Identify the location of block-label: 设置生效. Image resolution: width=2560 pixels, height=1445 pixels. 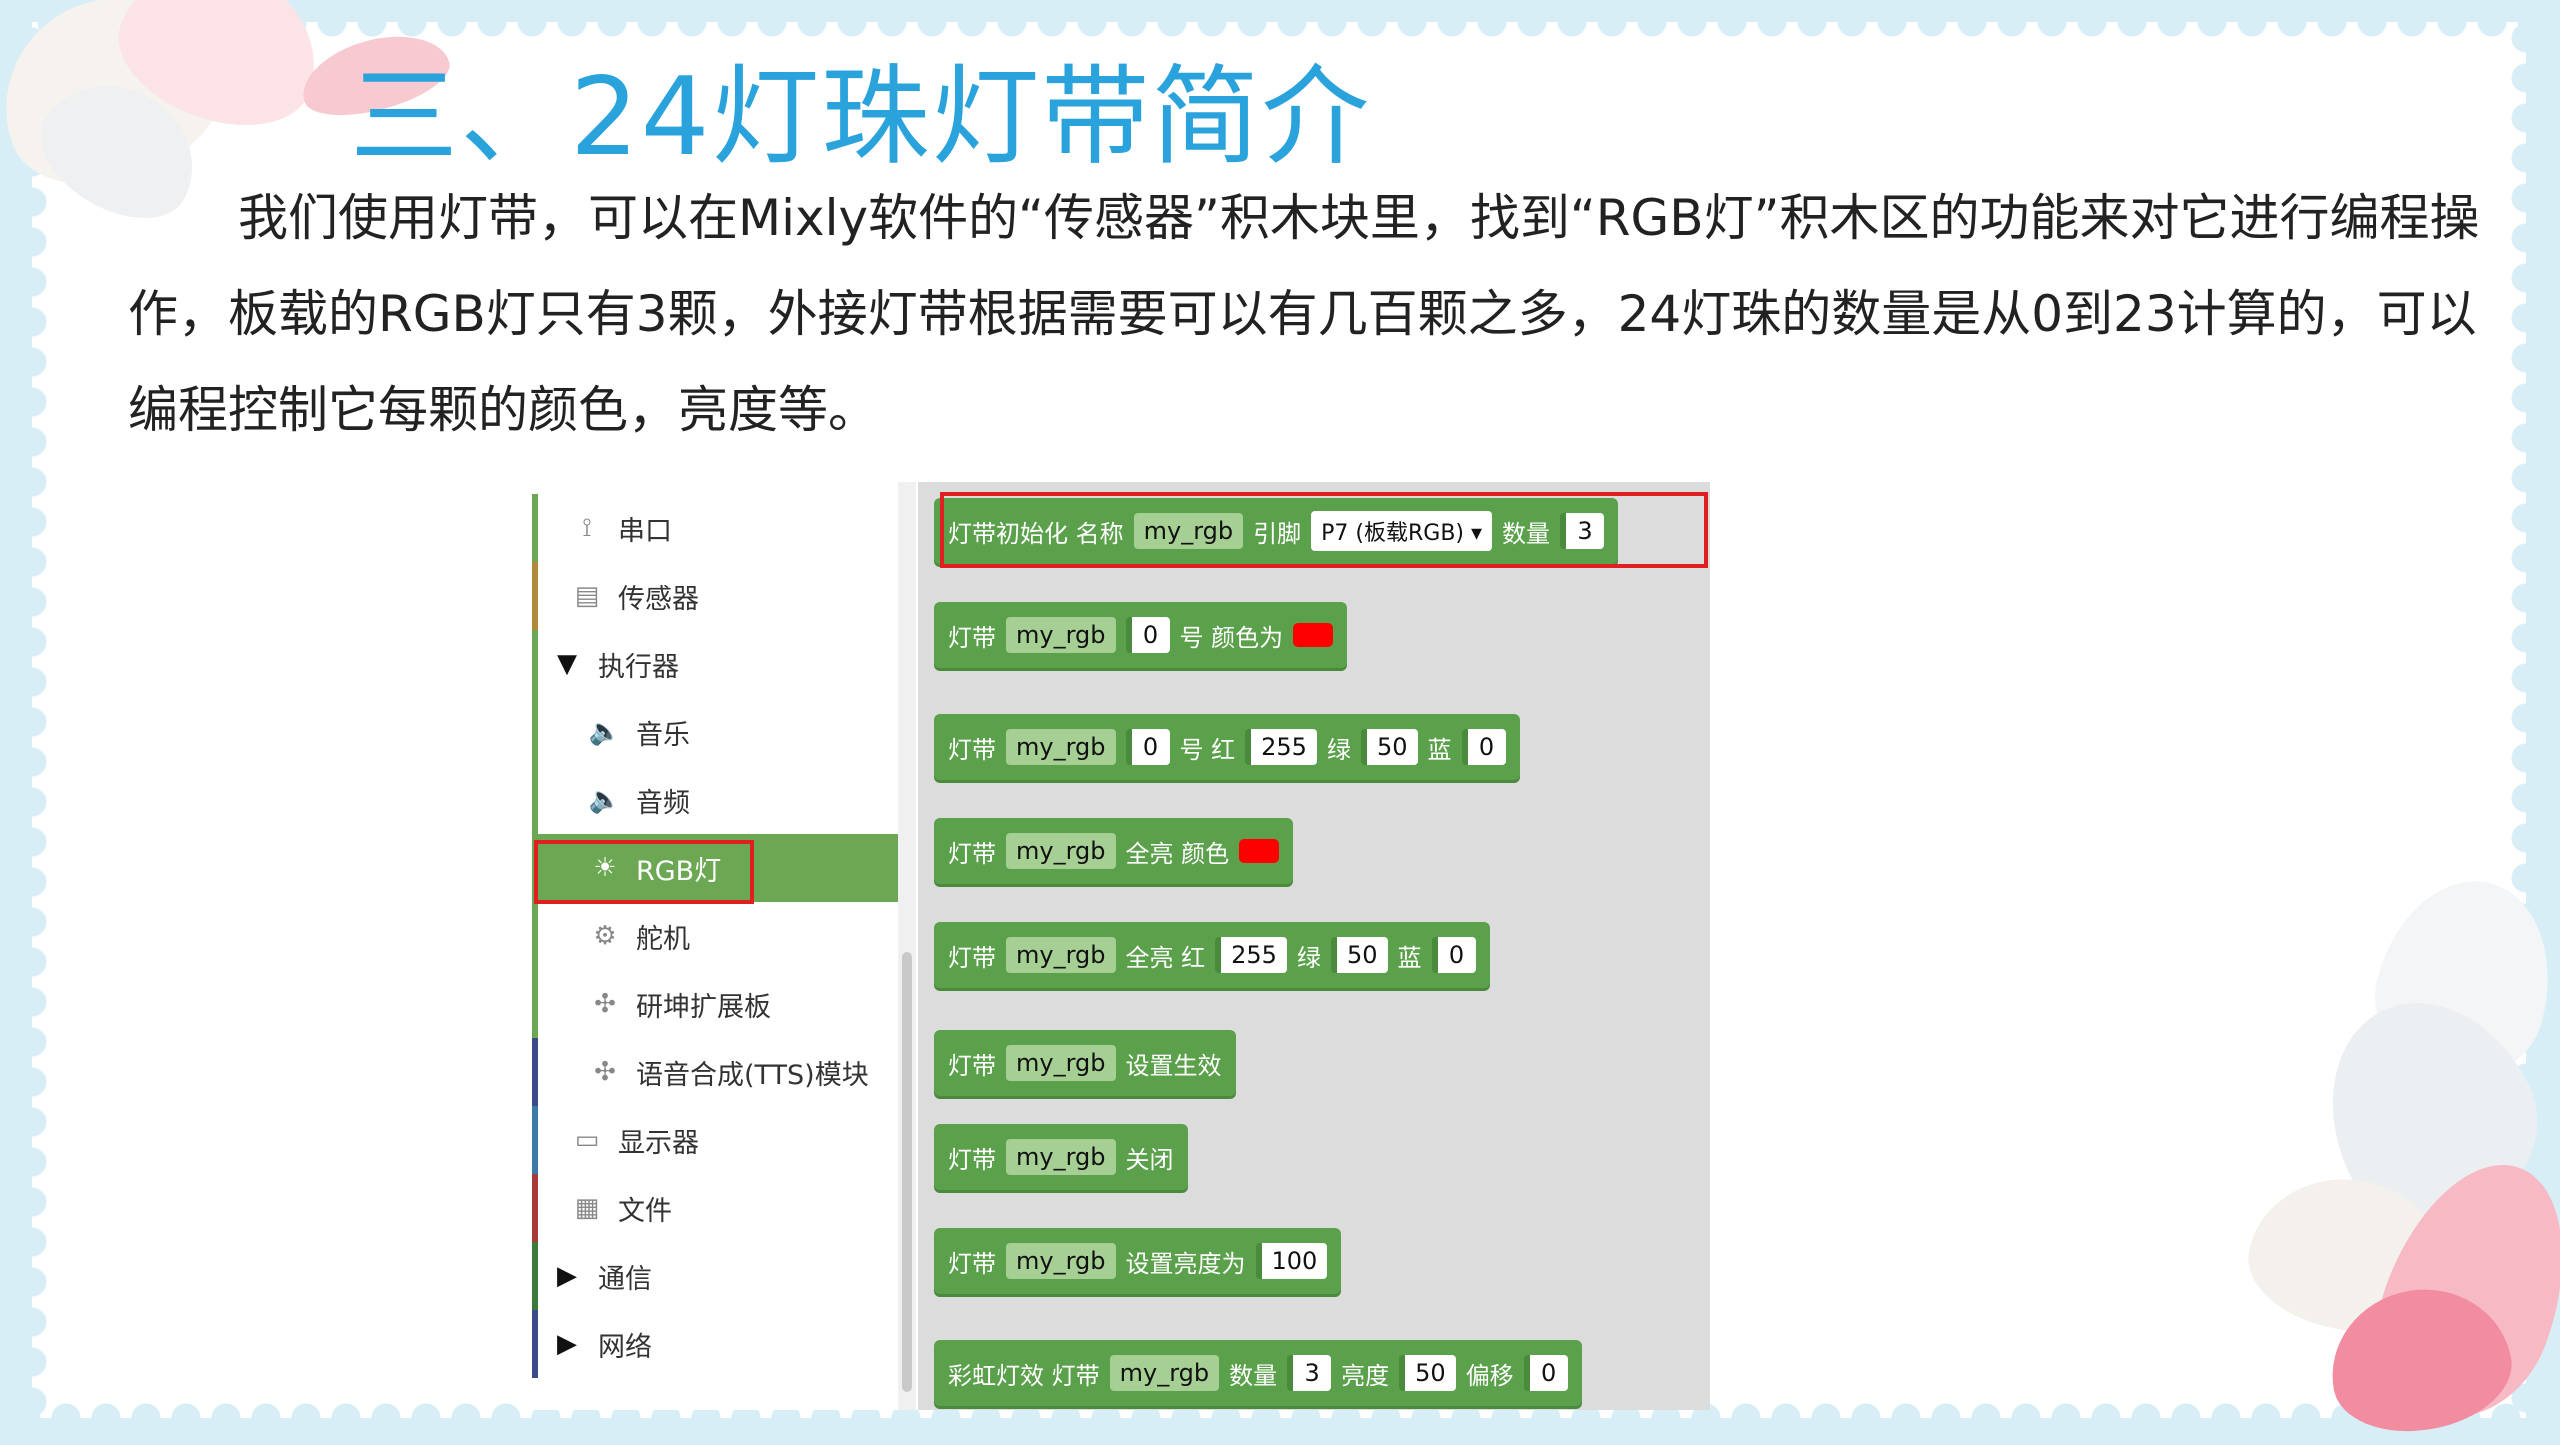
(1173, 1065).